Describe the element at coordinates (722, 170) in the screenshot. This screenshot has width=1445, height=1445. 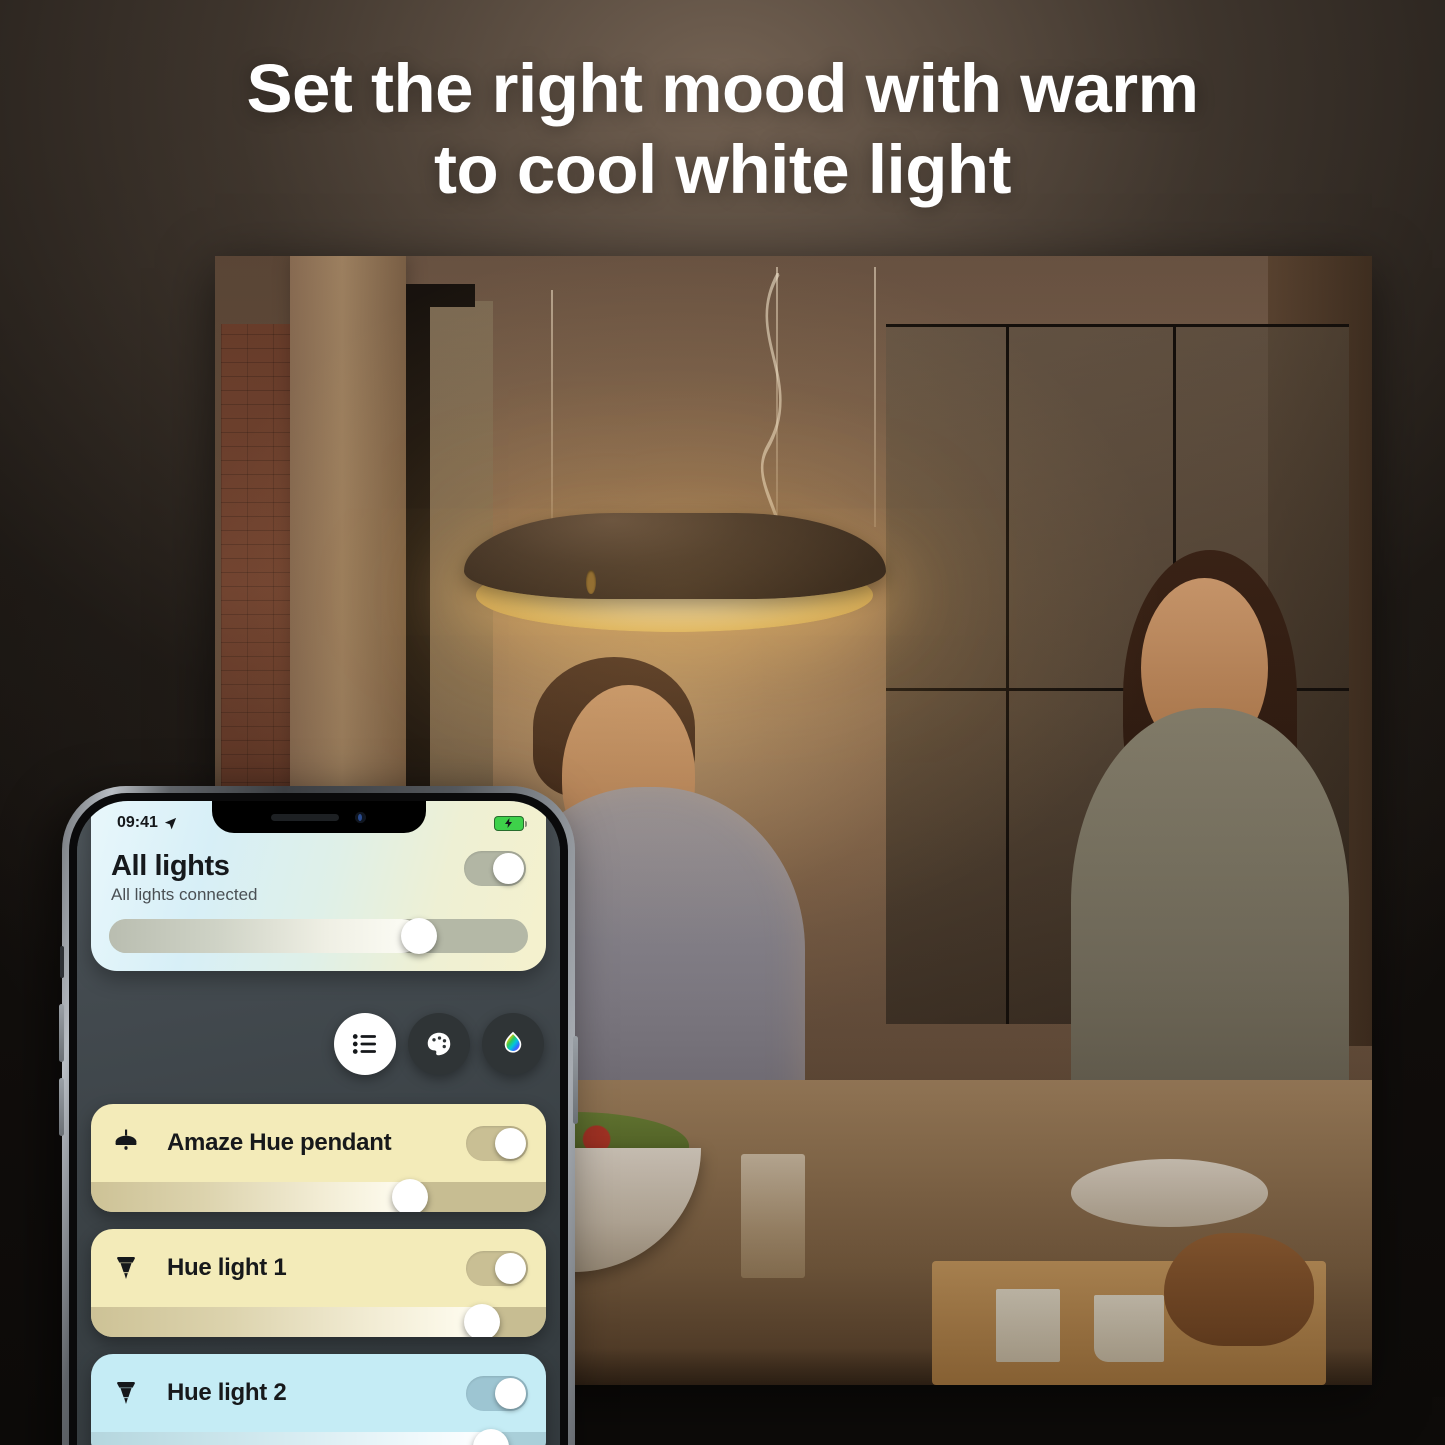
I see `headline-line-2: to cool white light` at that location.